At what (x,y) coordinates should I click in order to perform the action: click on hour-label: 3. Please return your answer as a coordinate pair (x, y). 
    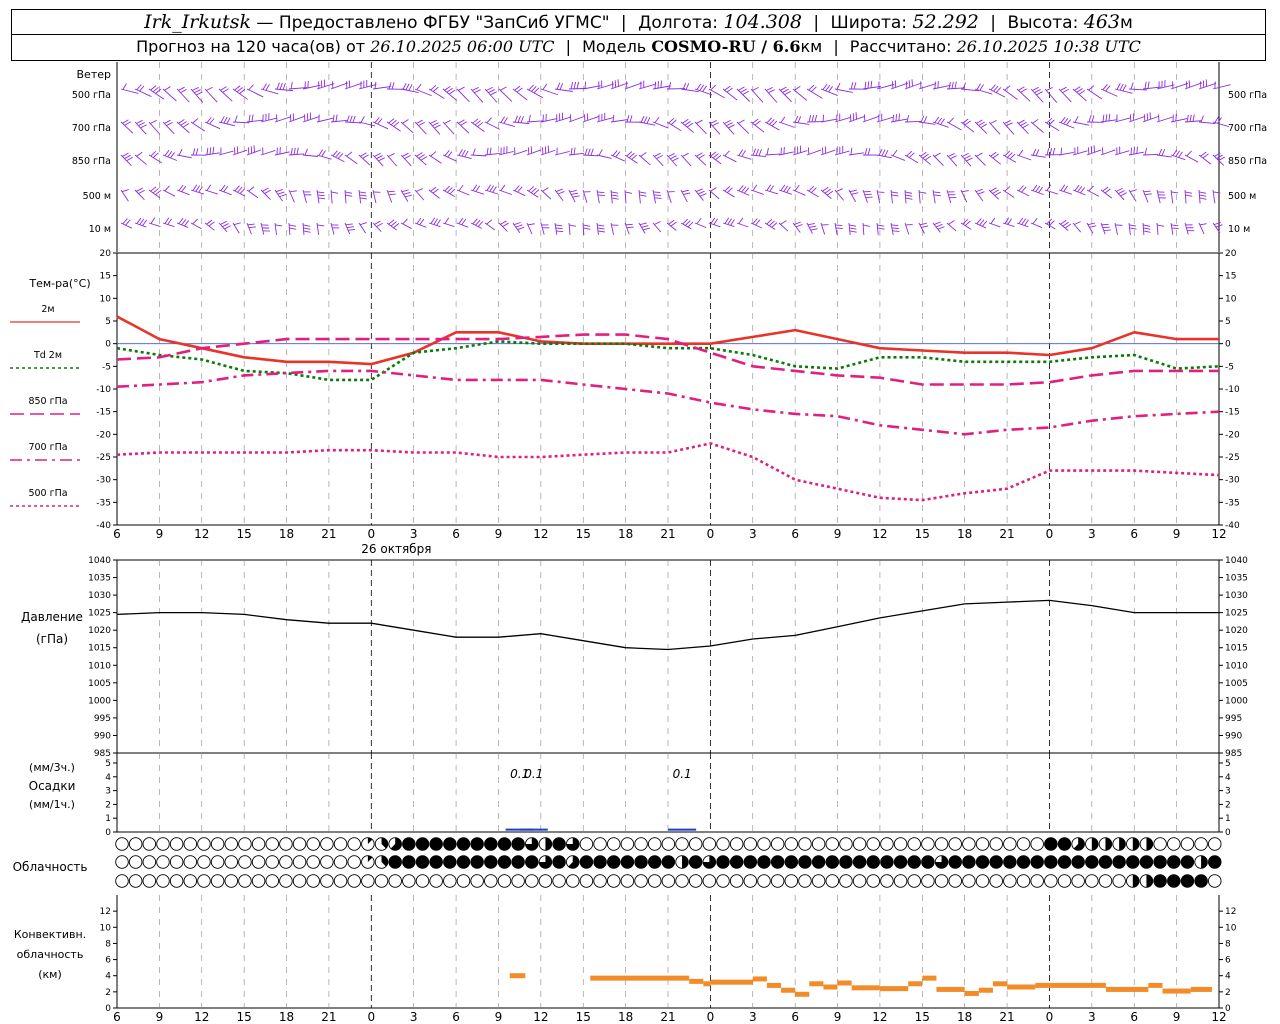
    Looking at the image, I should click on (414, 534).